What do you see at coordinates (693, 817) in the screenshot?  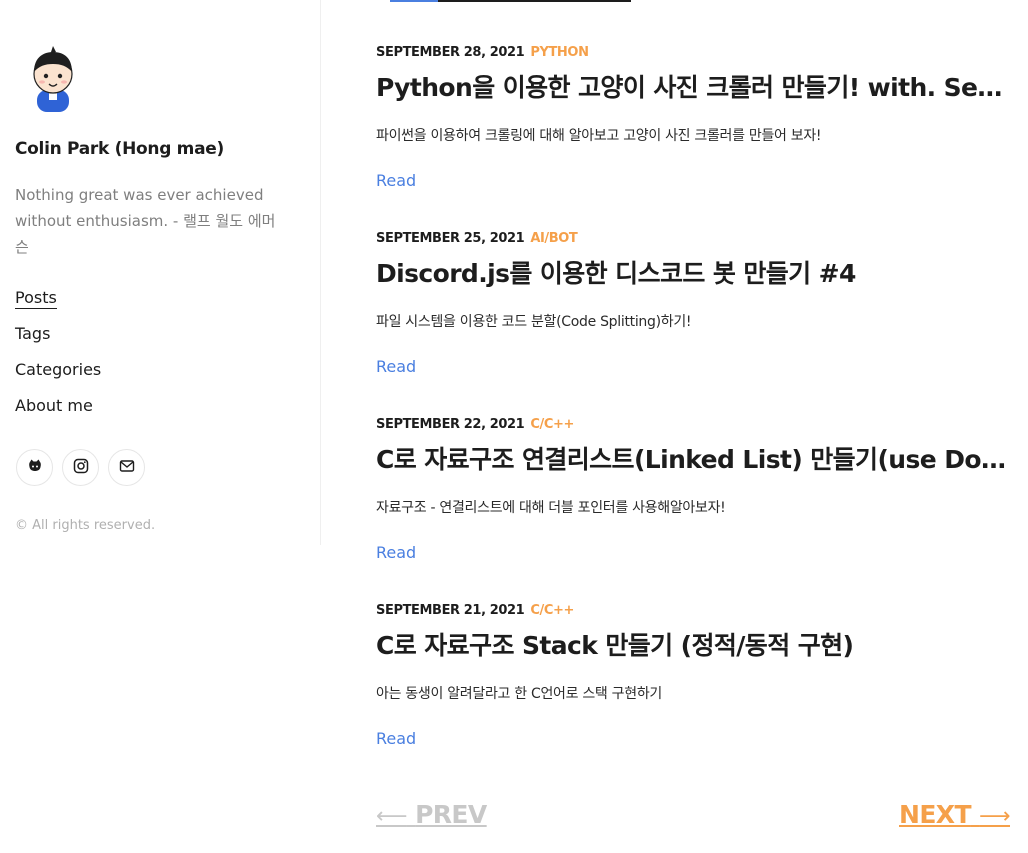 I see `pagination: ⟵ PREV NEXT ⟶` at bounding box center [693, 817].